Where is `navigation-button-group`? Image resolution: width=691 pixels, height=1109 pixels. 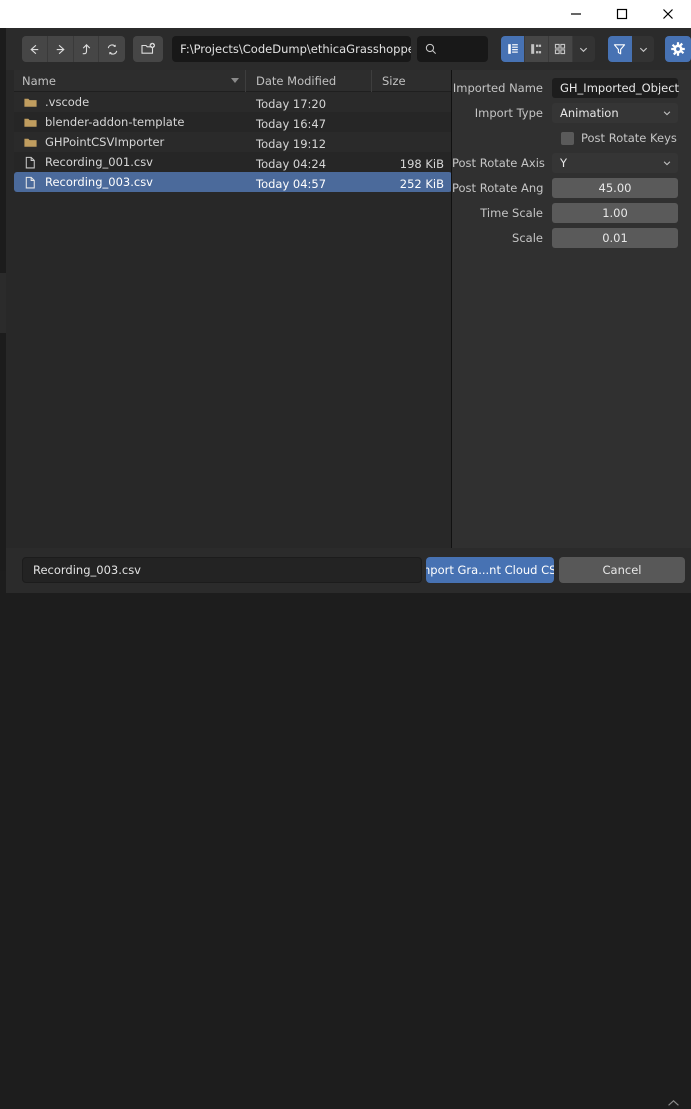
navigation-button-group is located at coordinates (74, 49).